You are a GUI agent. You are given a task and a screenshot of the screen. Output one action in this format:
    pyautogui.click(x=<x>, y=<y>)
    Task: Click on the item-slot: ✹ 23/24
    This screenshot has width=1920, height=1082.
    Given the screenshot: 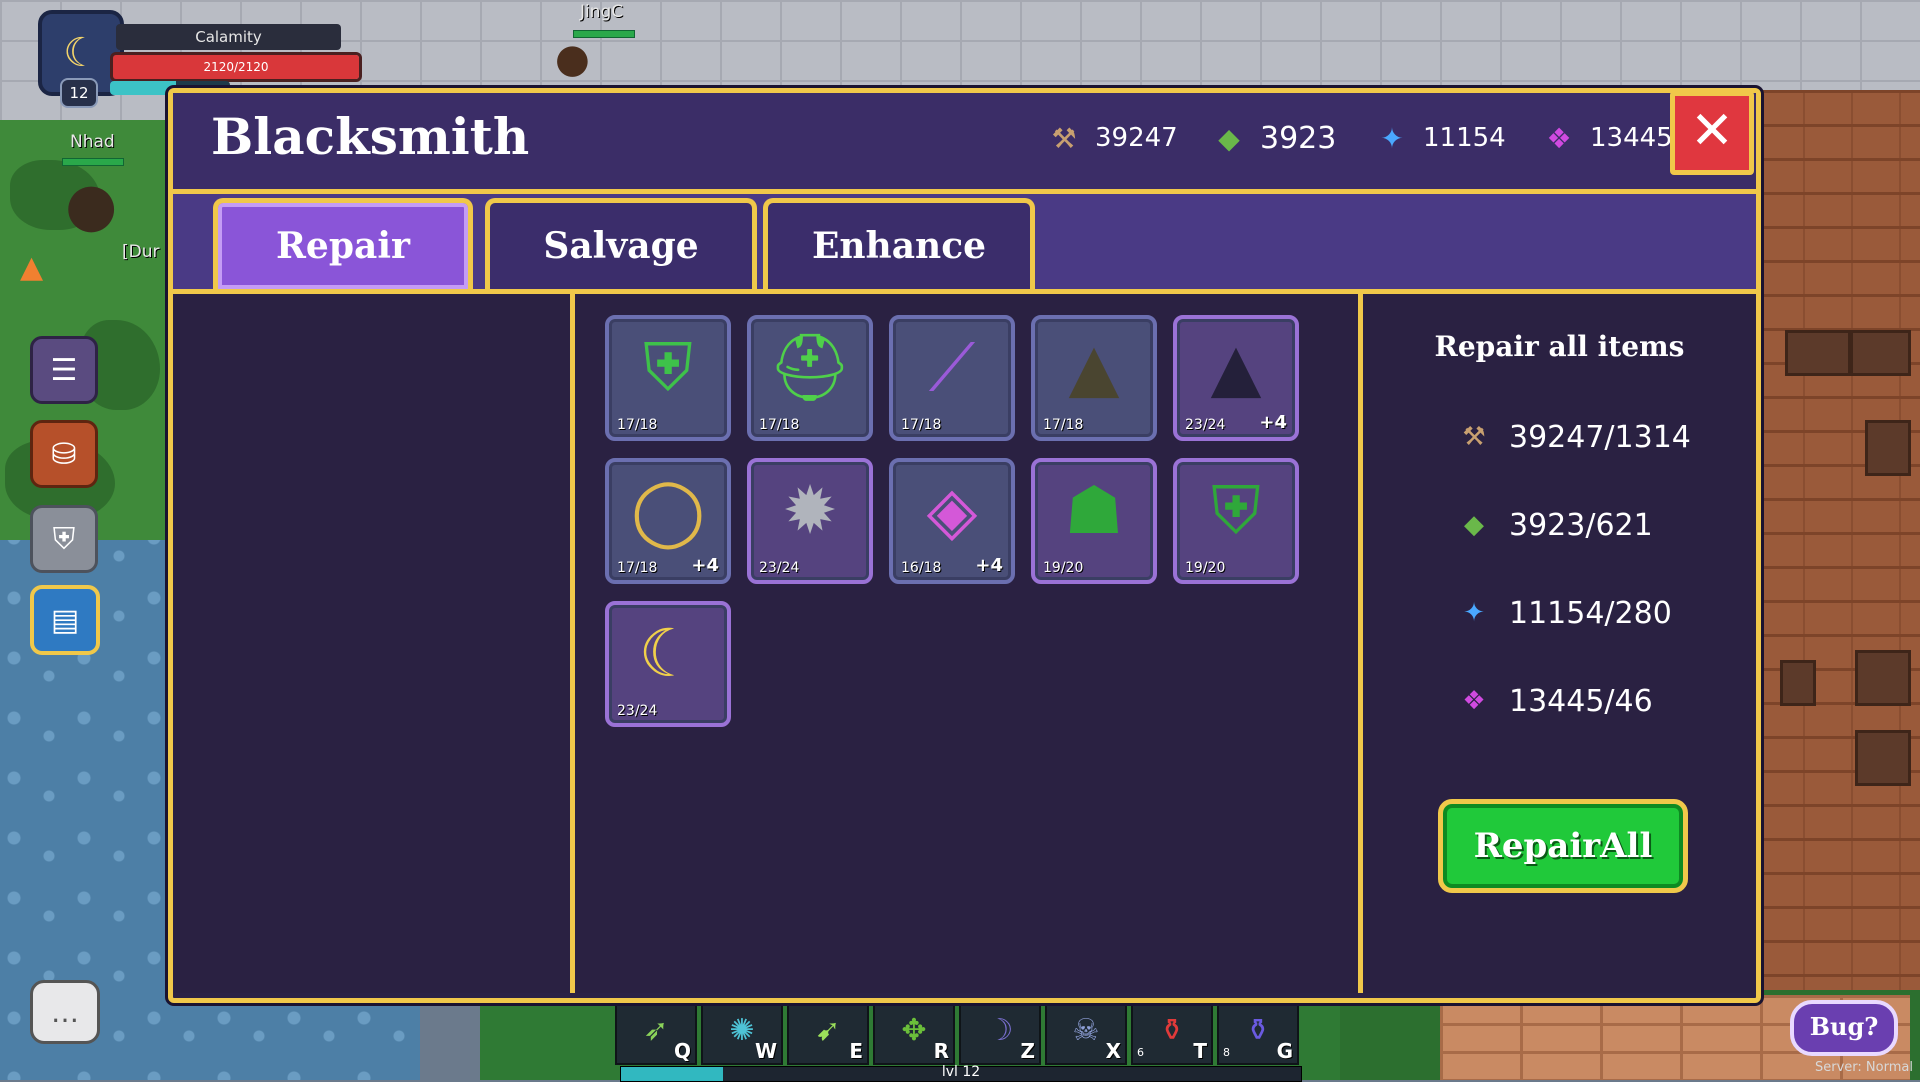 What is the action you would take?
    pyautogui.click(x=810, y=521)
    